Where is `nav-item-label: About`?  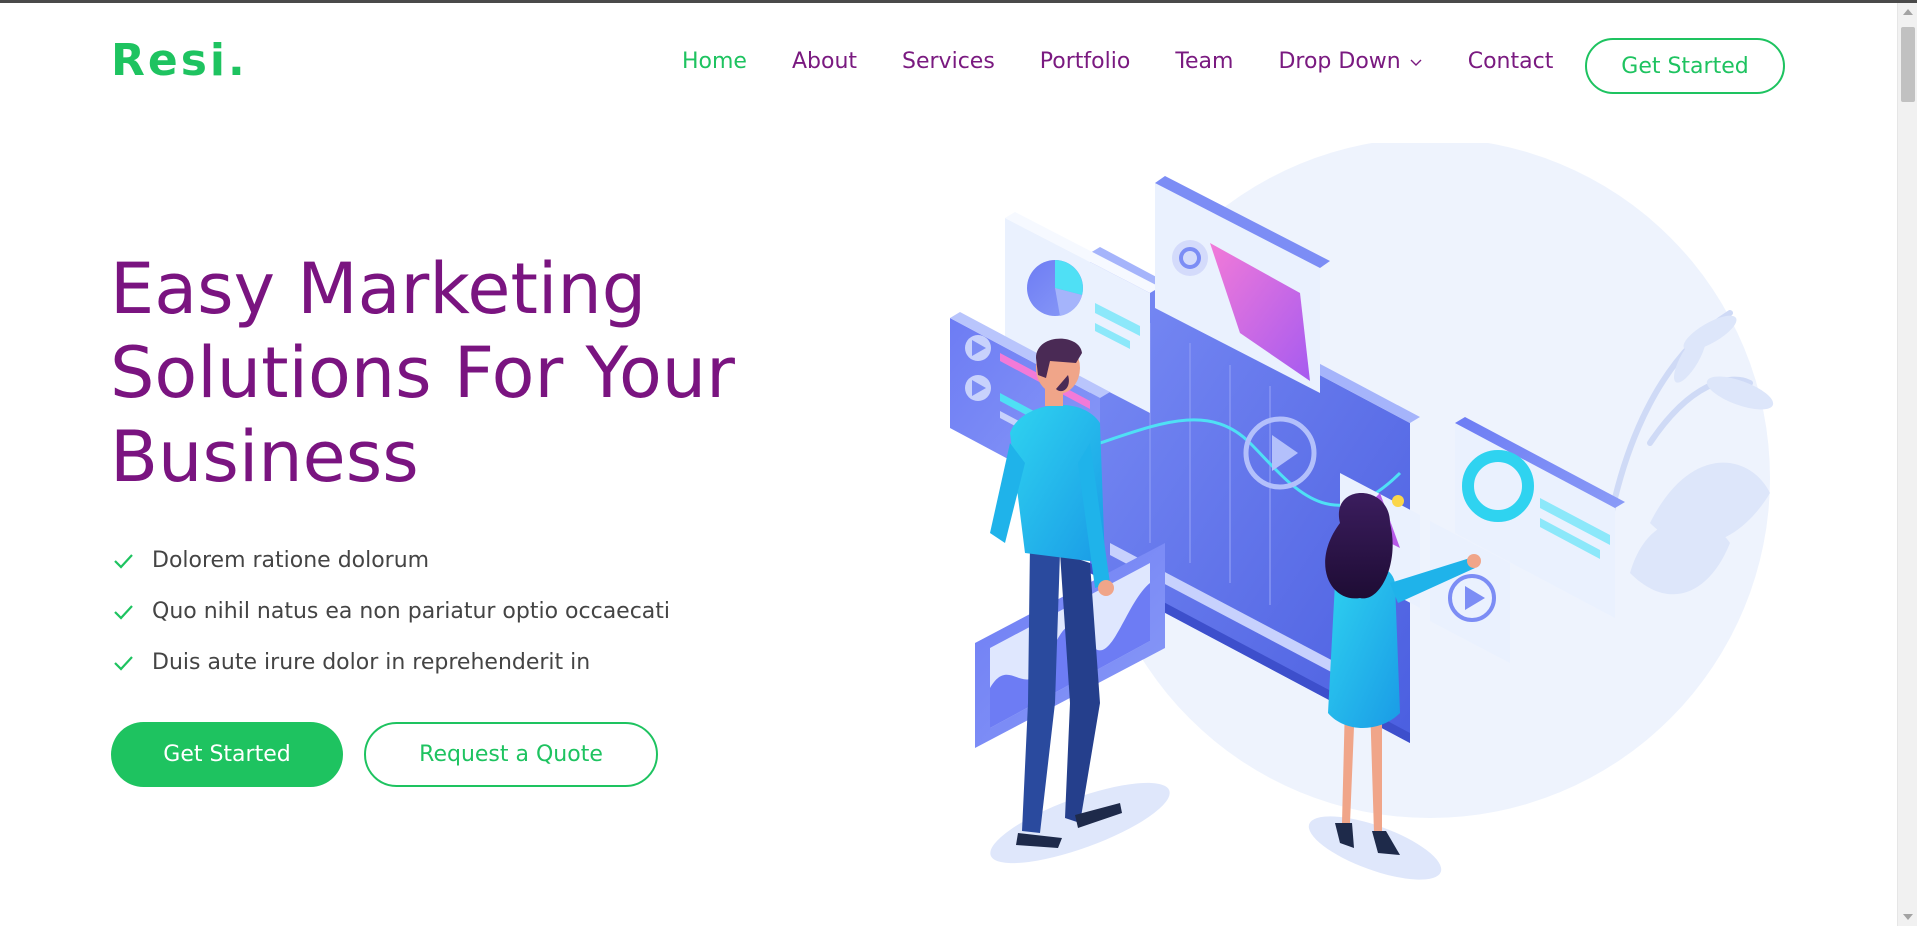 nav-item-label: About is located at coordinates (824, 61).